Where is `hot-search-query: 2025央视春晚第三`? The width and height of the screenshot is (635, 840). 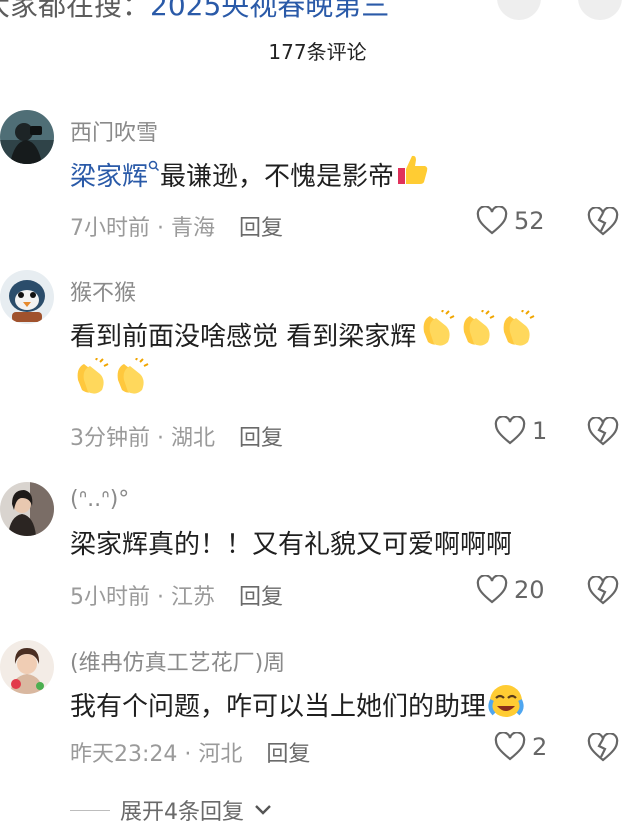
hot-search-query: 2025央视春晚第三 is located at coordinates (269, 11).